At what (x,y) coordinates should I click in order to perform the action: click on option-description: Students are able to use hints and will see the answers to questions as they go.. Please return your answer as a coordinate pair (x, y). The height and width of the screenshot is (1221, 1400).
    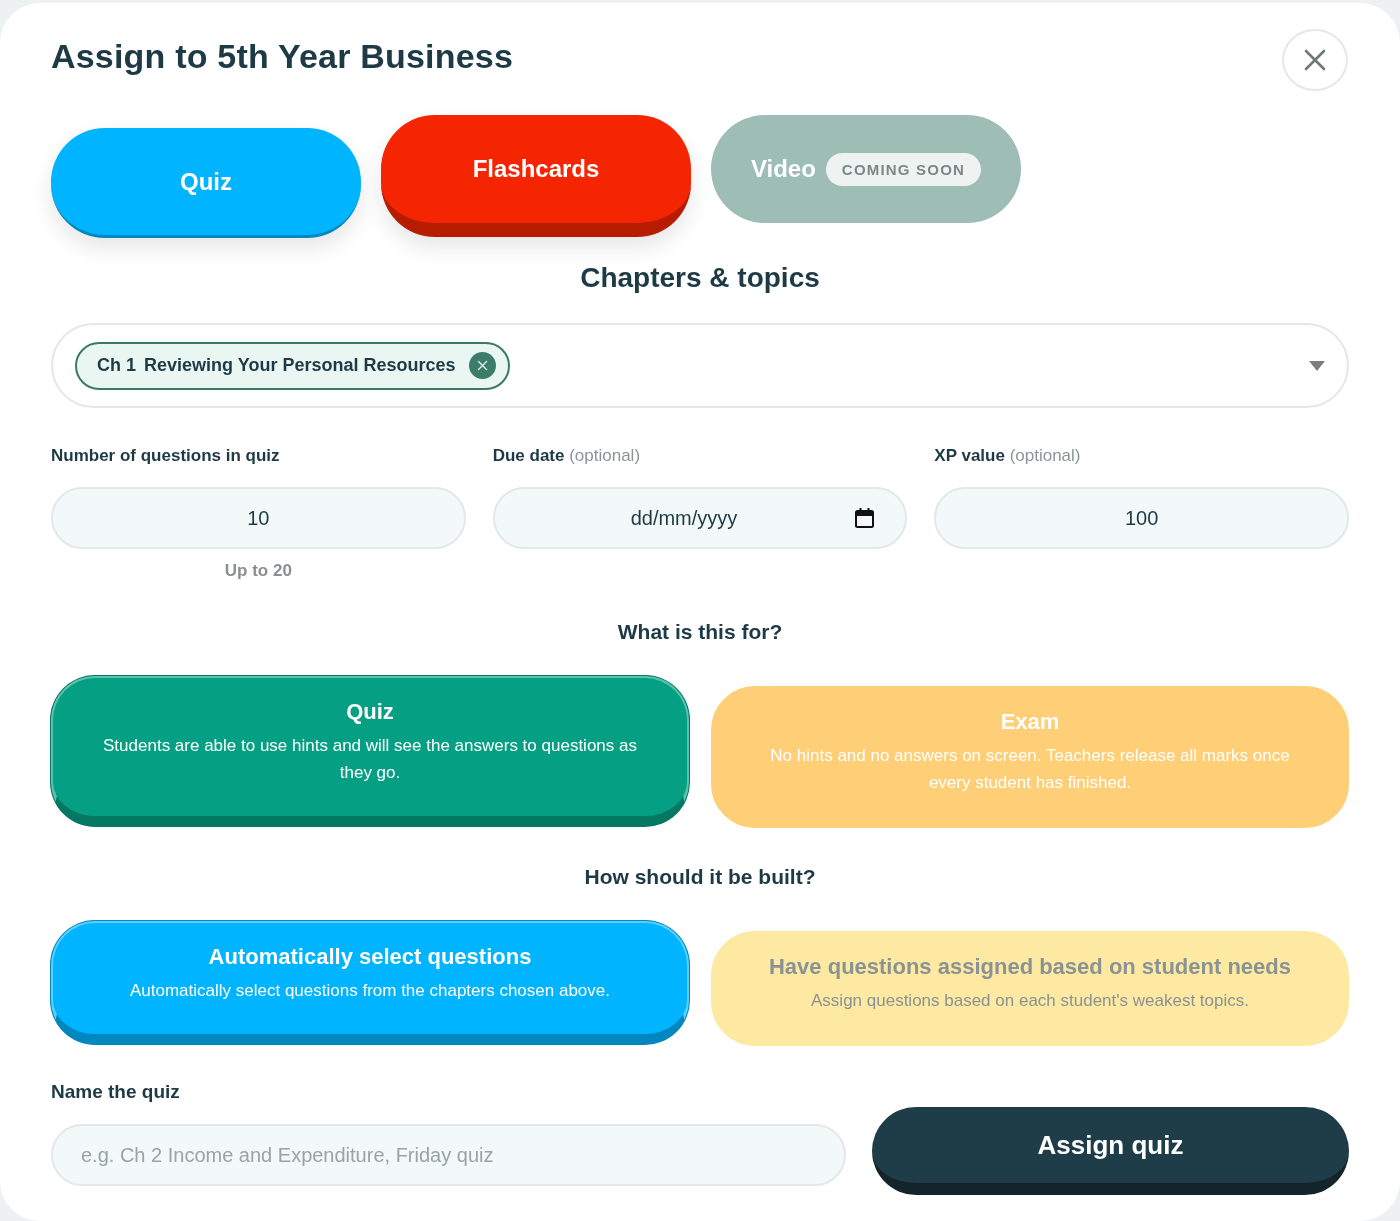
    Looking at the image, I should click on (370, 759).